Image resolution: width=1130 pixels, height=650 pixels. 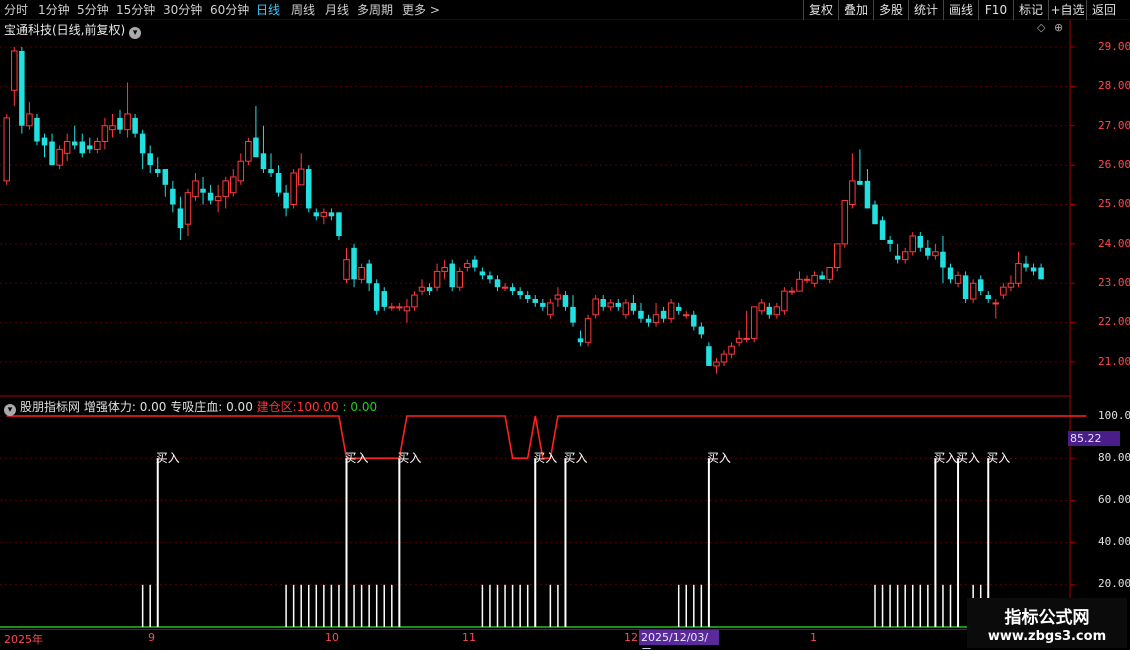 I want to click on price-tick: 27.00, so click(x=1114, y=125).